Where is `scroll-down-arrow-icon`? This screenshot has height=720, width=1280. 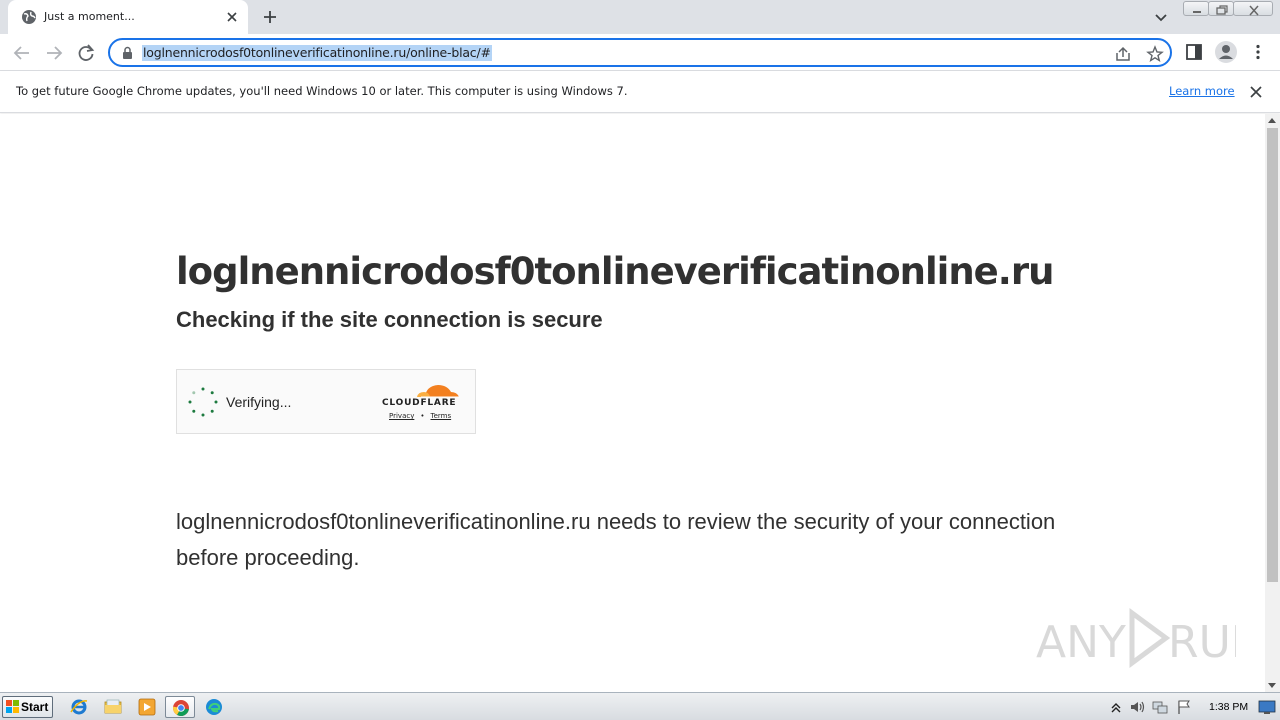 scroll-down-arrow-icon is located at coordinates (1272, 685).